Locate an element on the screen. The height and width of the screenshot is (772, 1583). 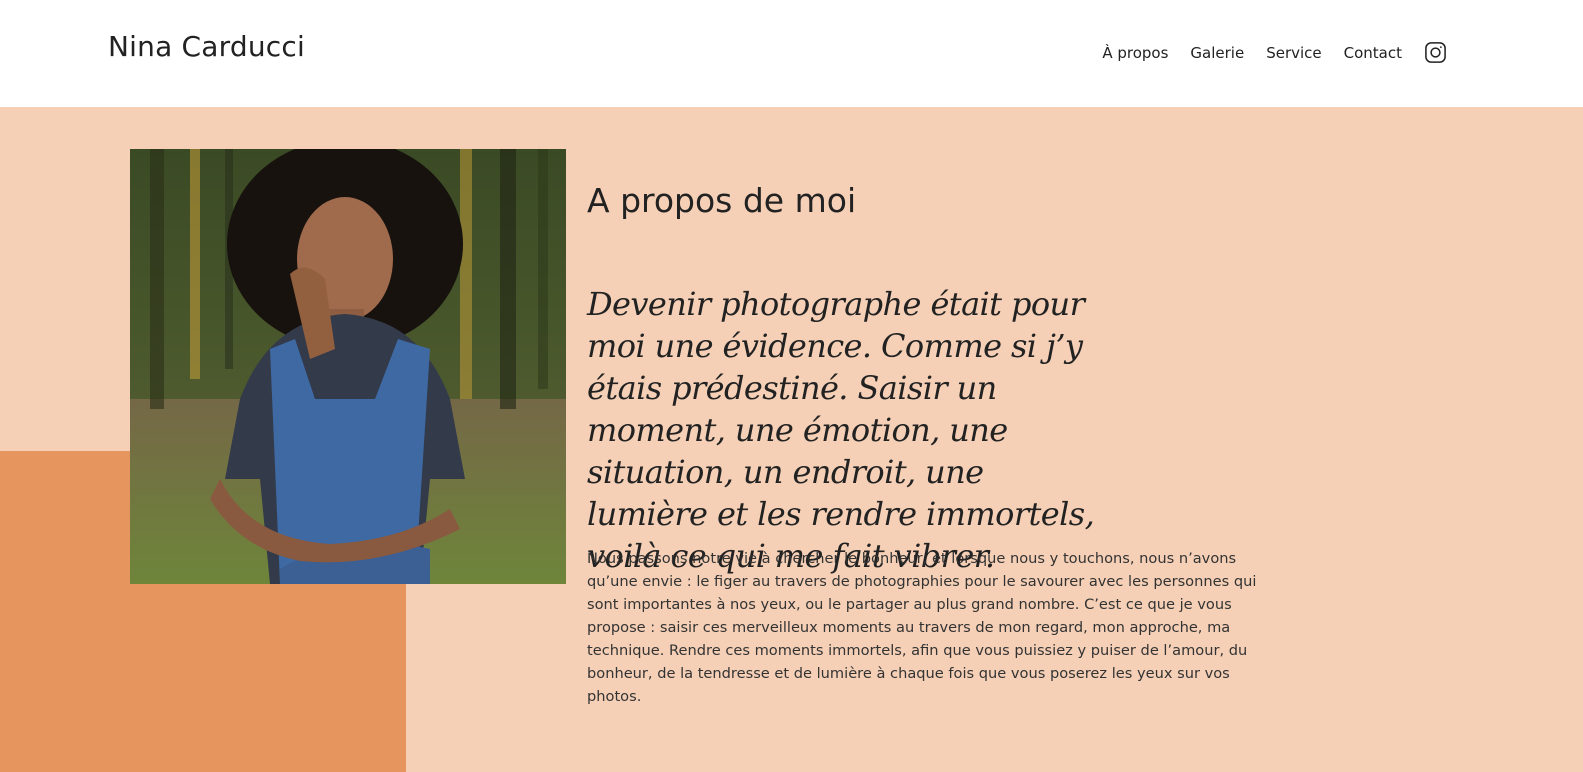
nav-item-galerie: Galerie is located at coordinates (1217, 53).